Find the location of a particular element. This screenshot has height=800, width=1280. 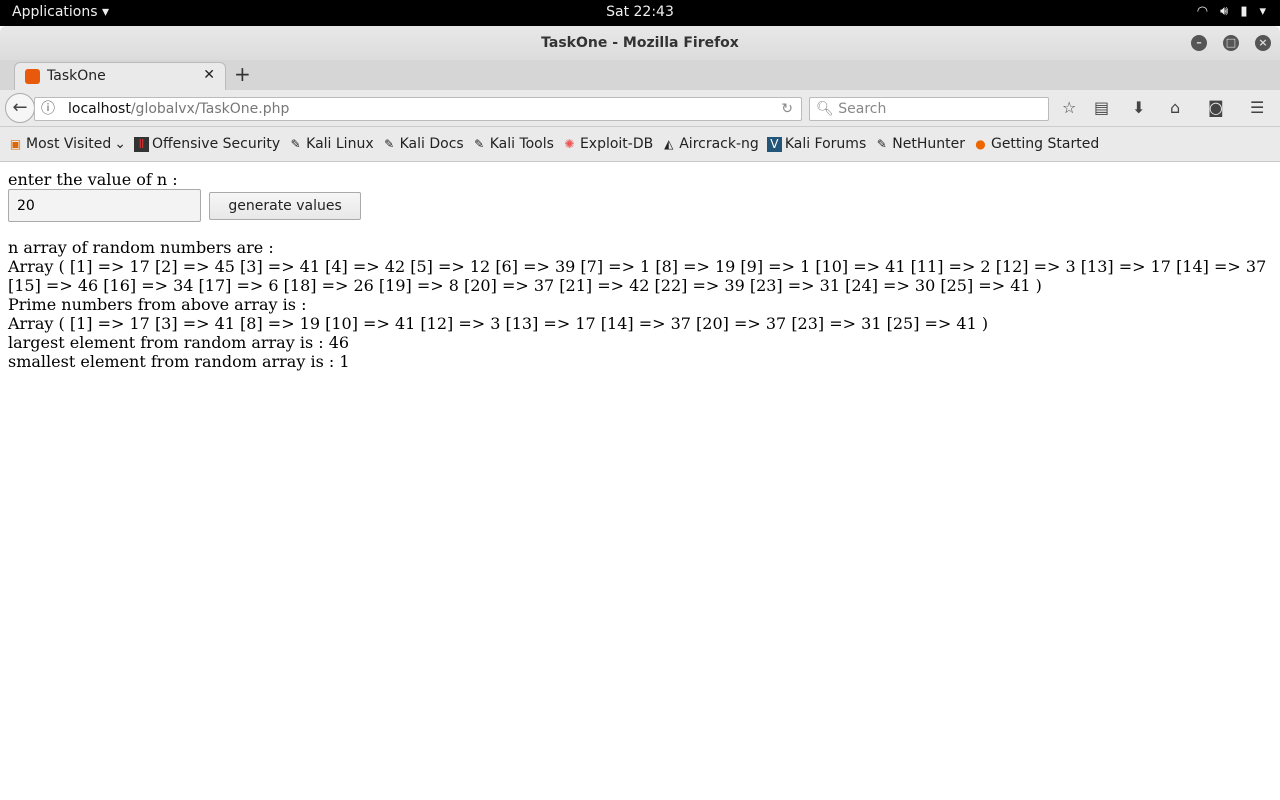

applications-menu: Applications ▾ is located at coordinates (60, 12).